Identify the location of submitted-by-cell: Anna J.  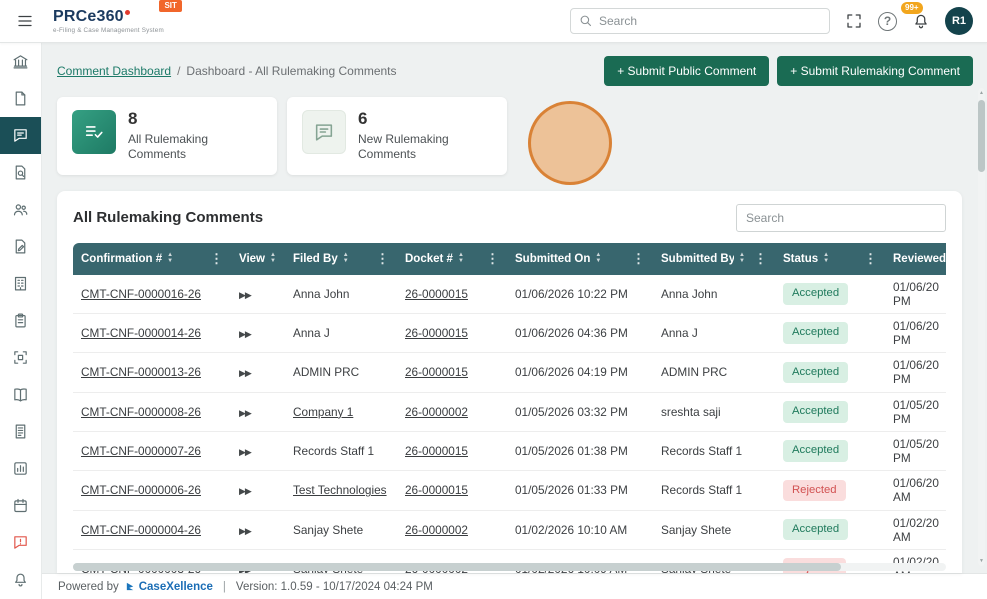
(714, 334).